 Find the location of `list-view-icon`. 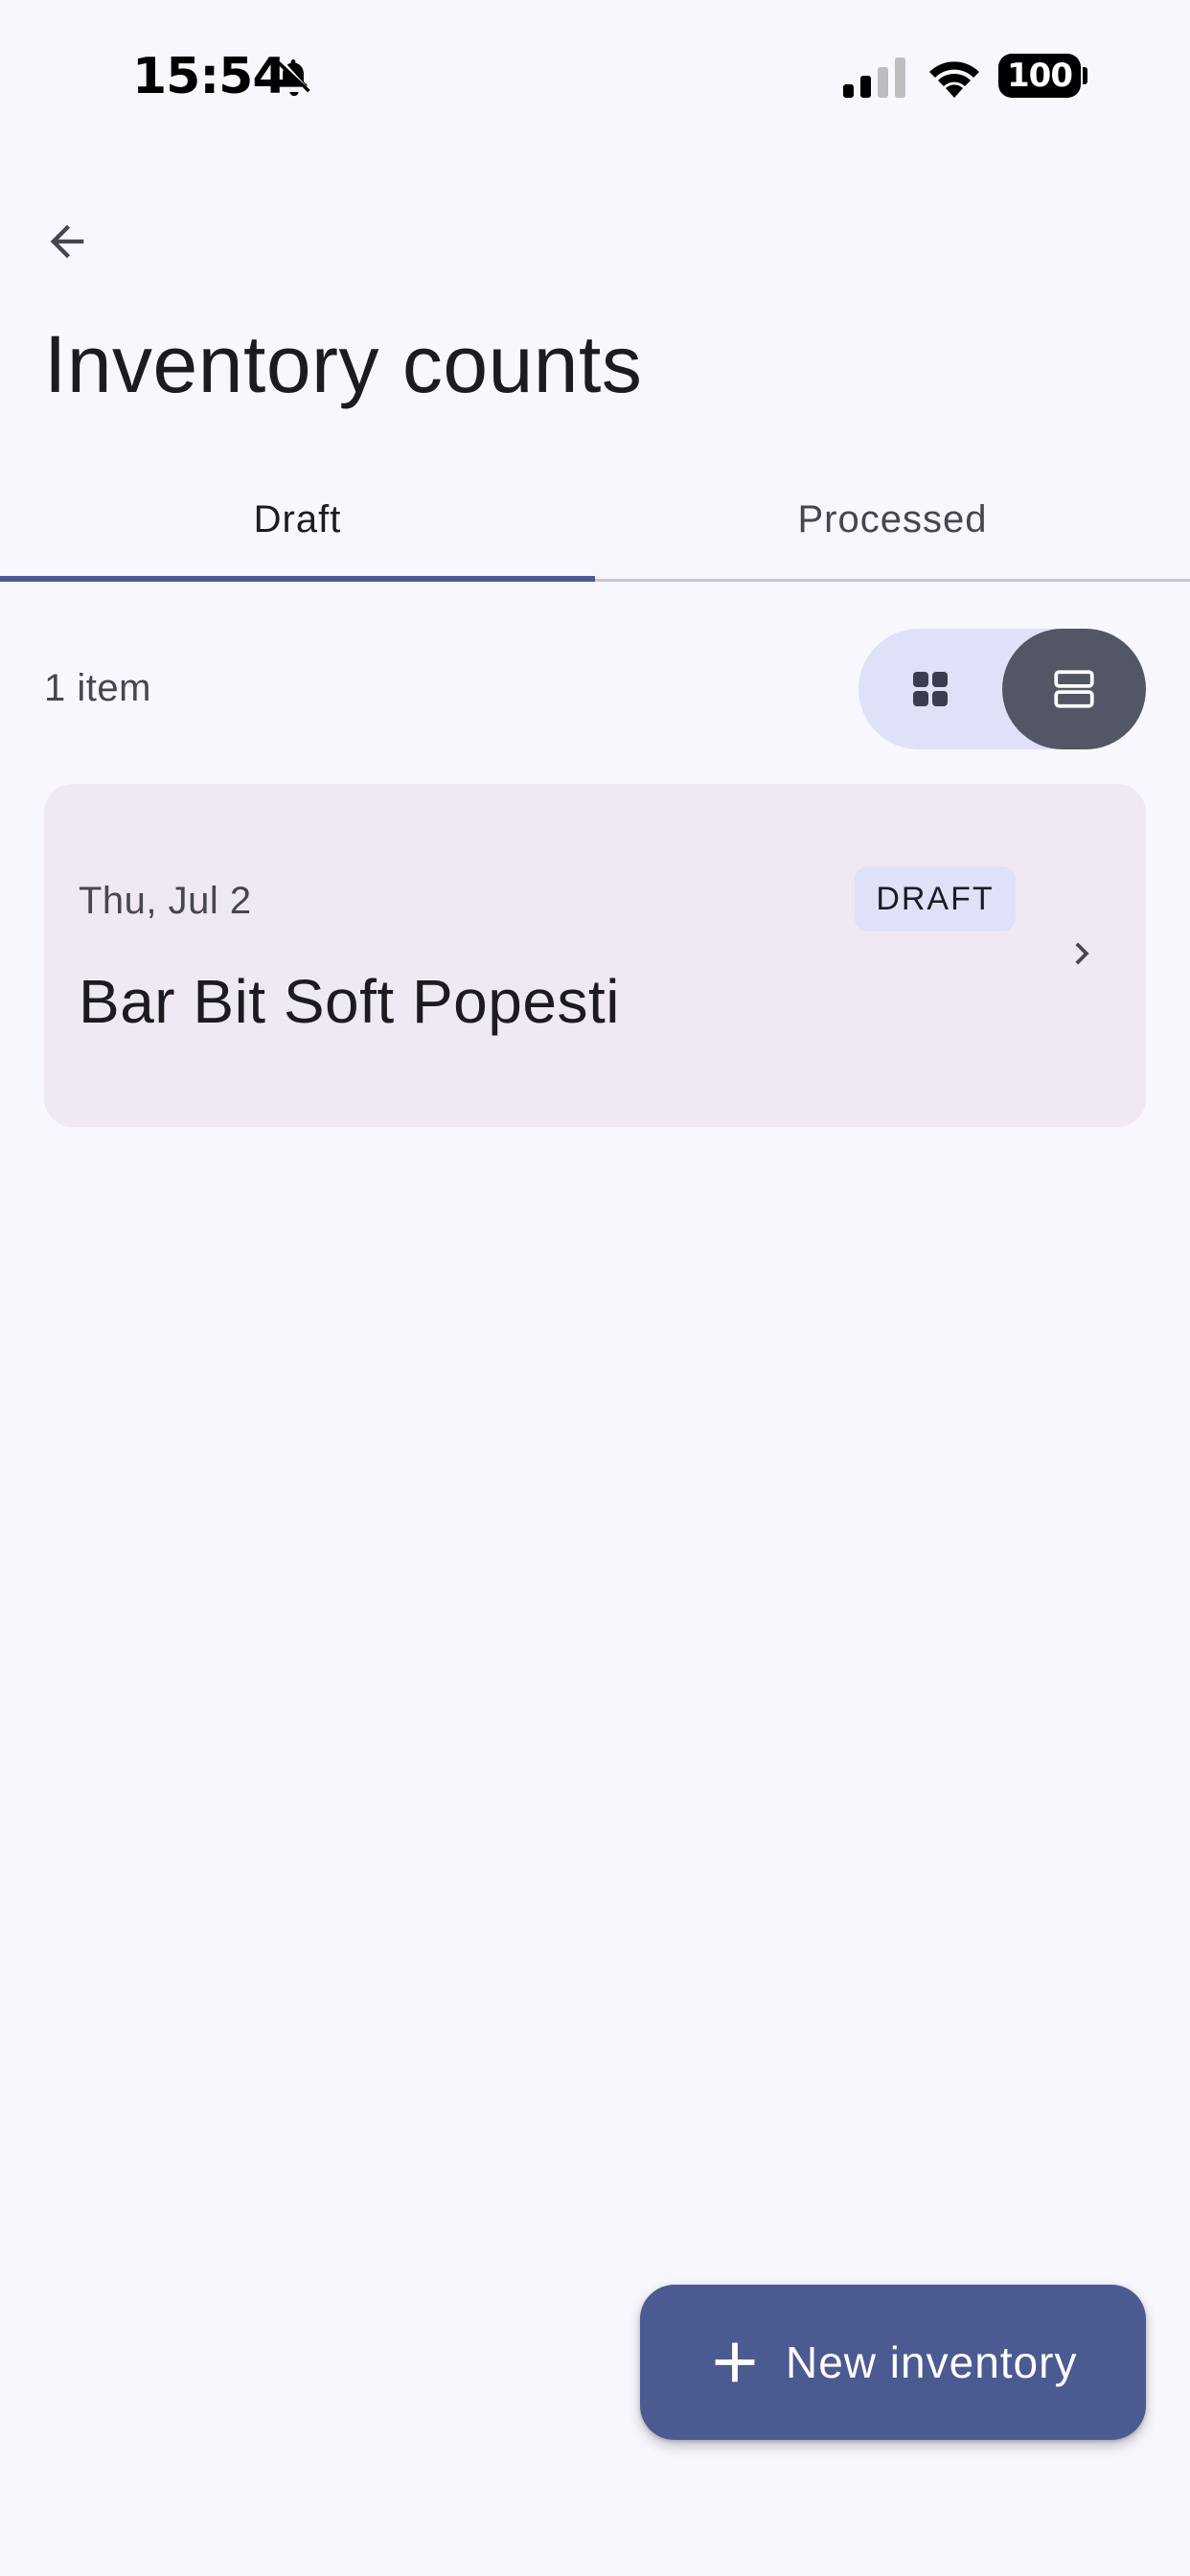

list-view-icon is located at coordinates (1074, 689).